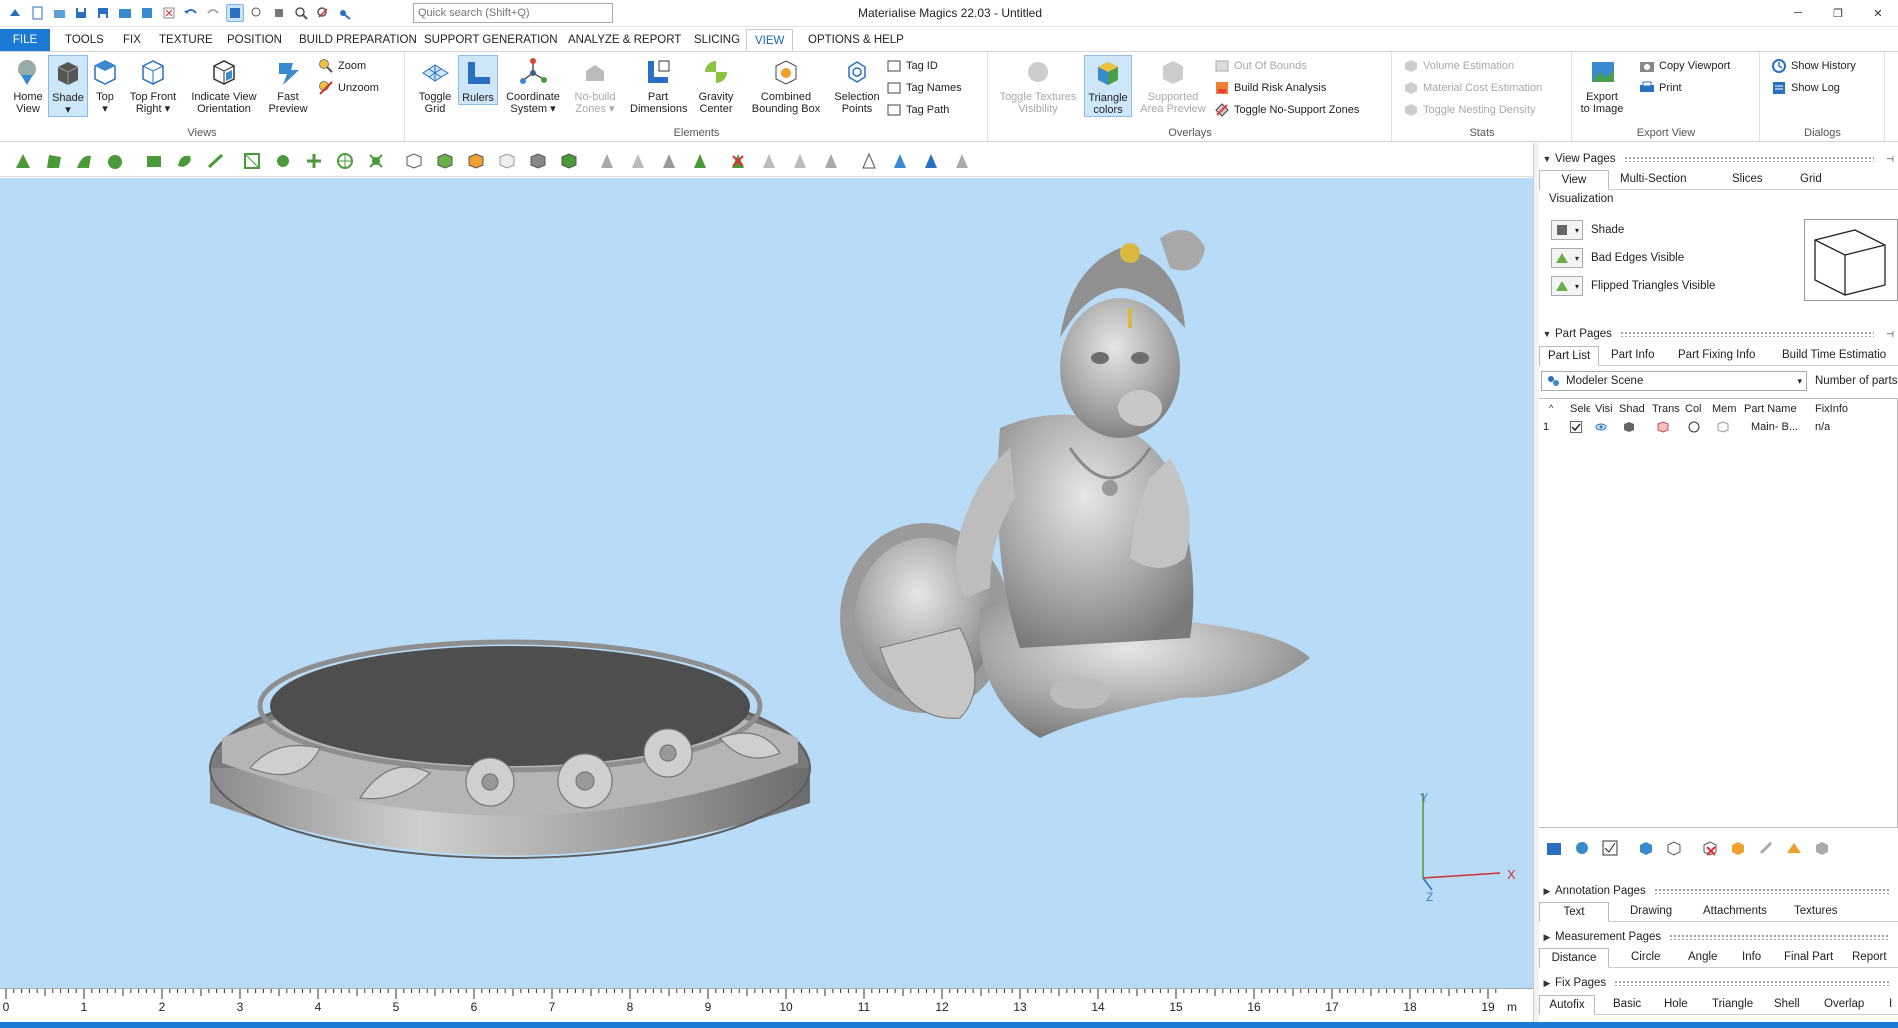 This screenshot has height=1028, width=1898. I want to click on tab-triangle: Triangle, so click(1732, 1005).